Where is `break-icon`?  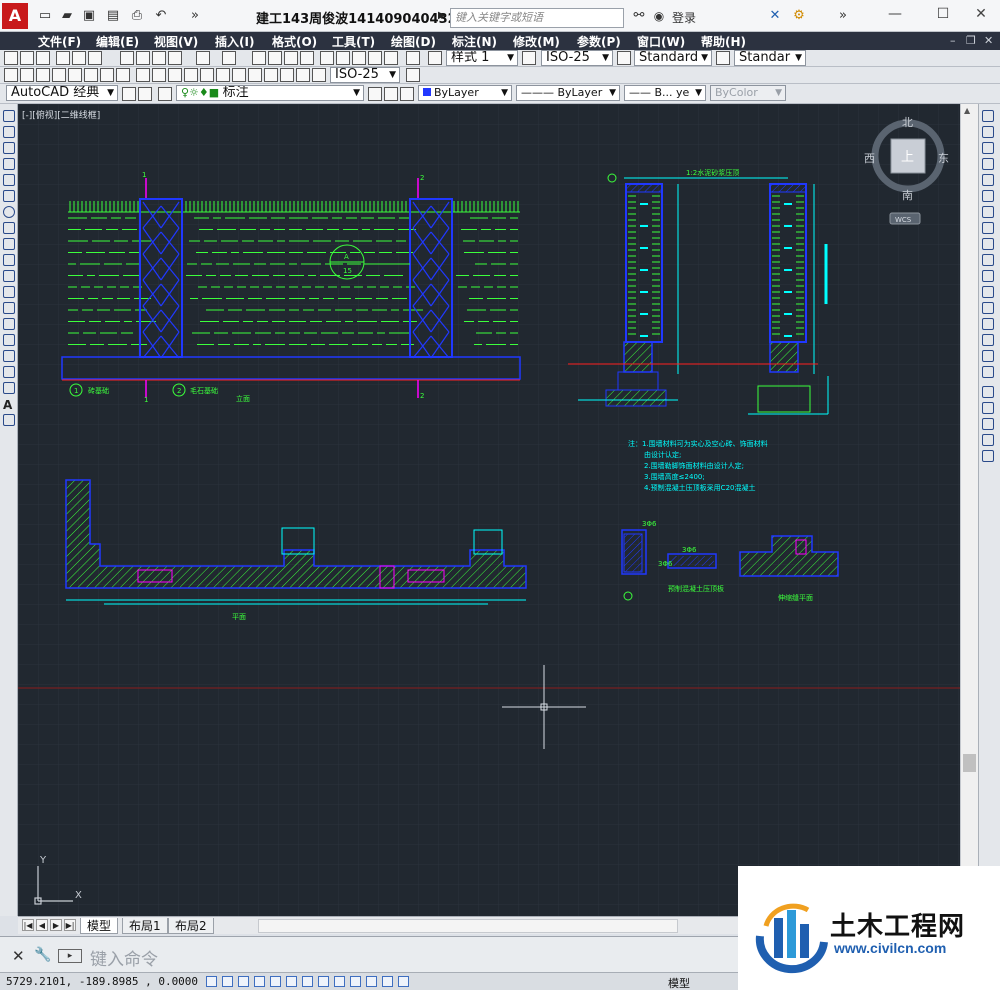
break-icon is located at coordinates (988, 308).